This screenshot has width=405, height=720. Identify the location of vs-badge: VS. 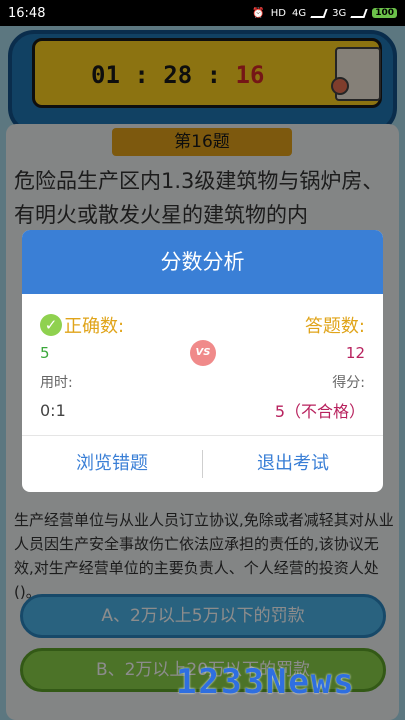
(203, 353).